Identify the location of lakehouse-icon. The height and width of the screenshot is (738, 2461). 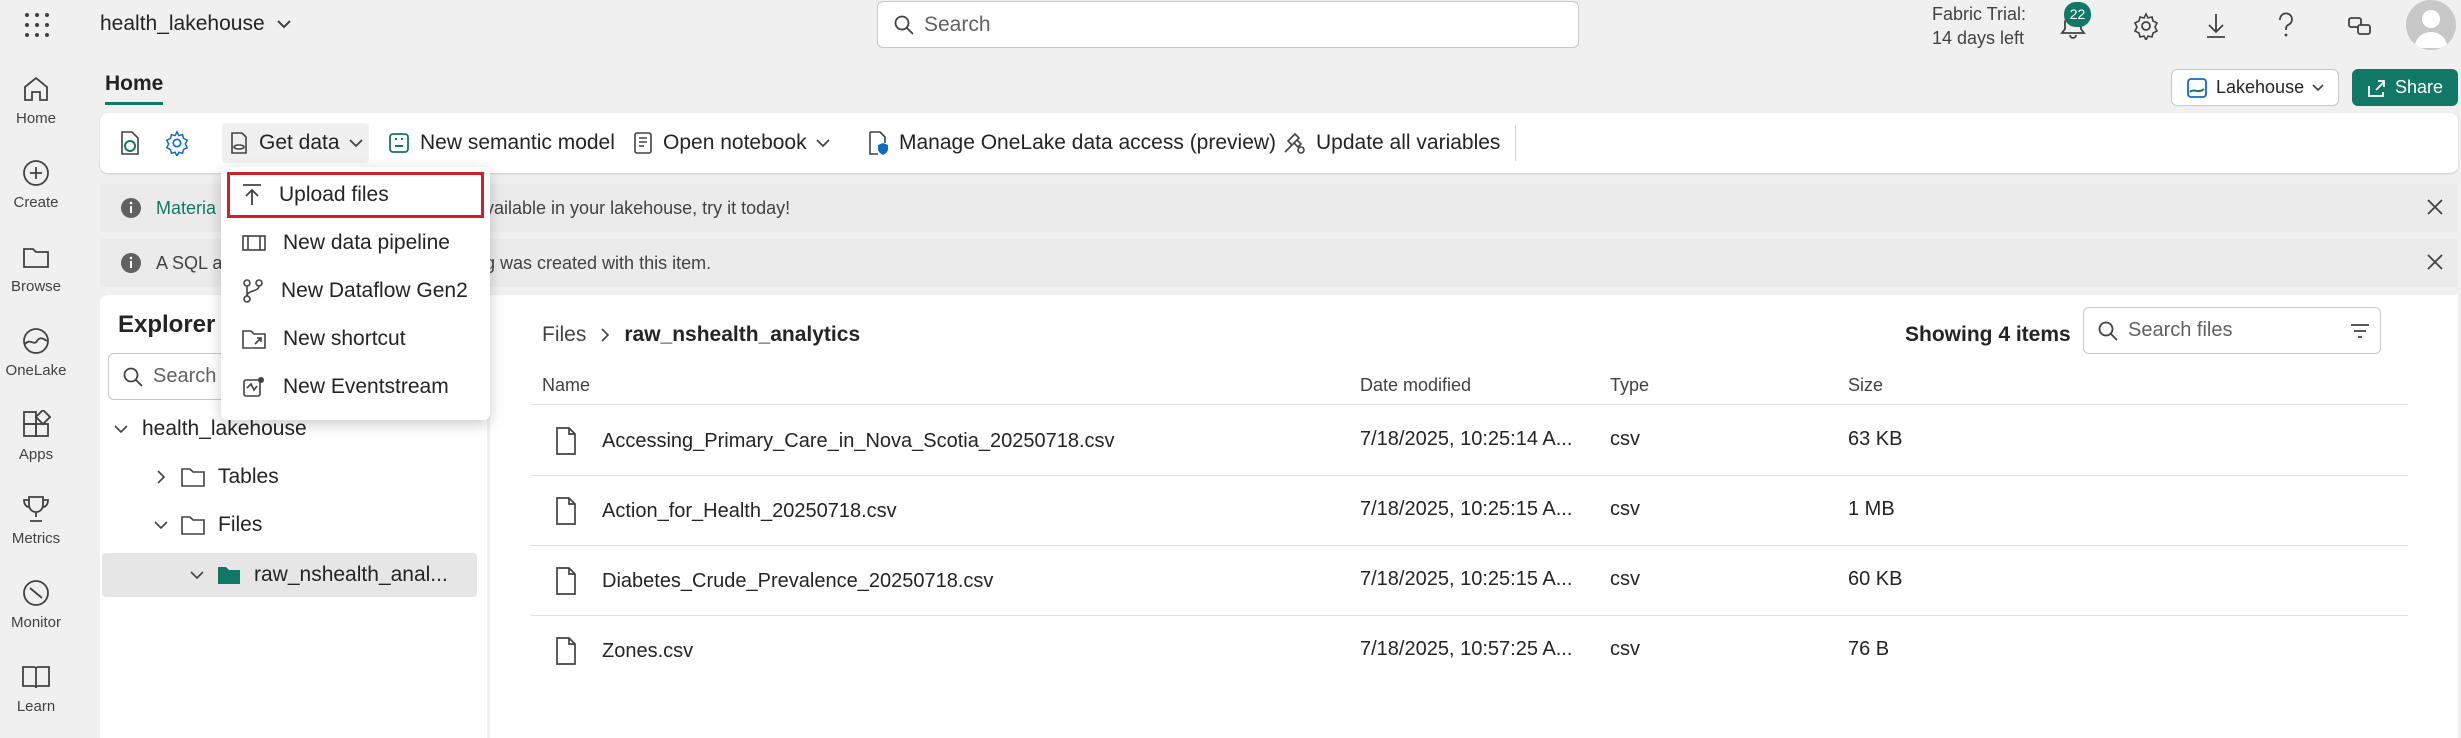
(2197, 87).